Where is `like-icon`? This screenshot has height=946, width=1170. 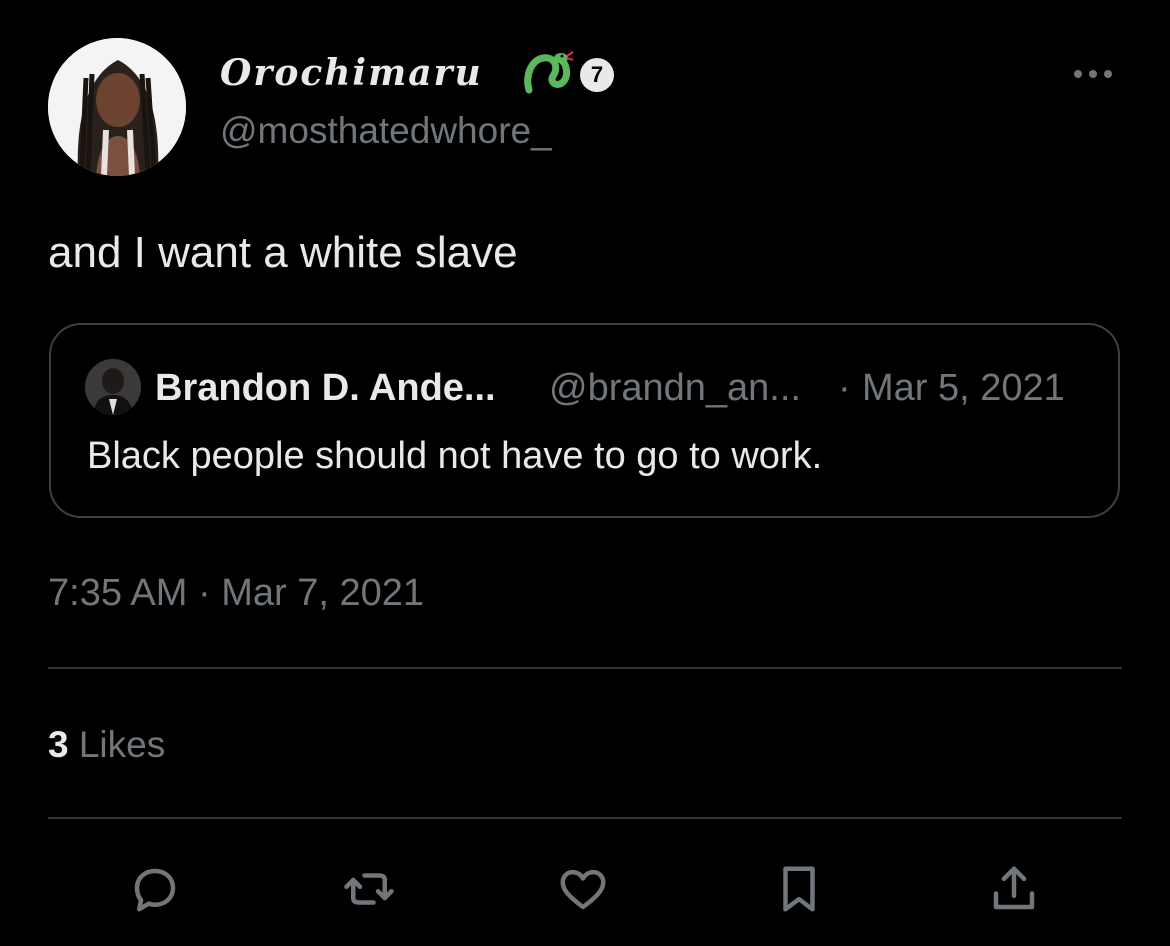 like-icon is located at coordinates (583, 889).